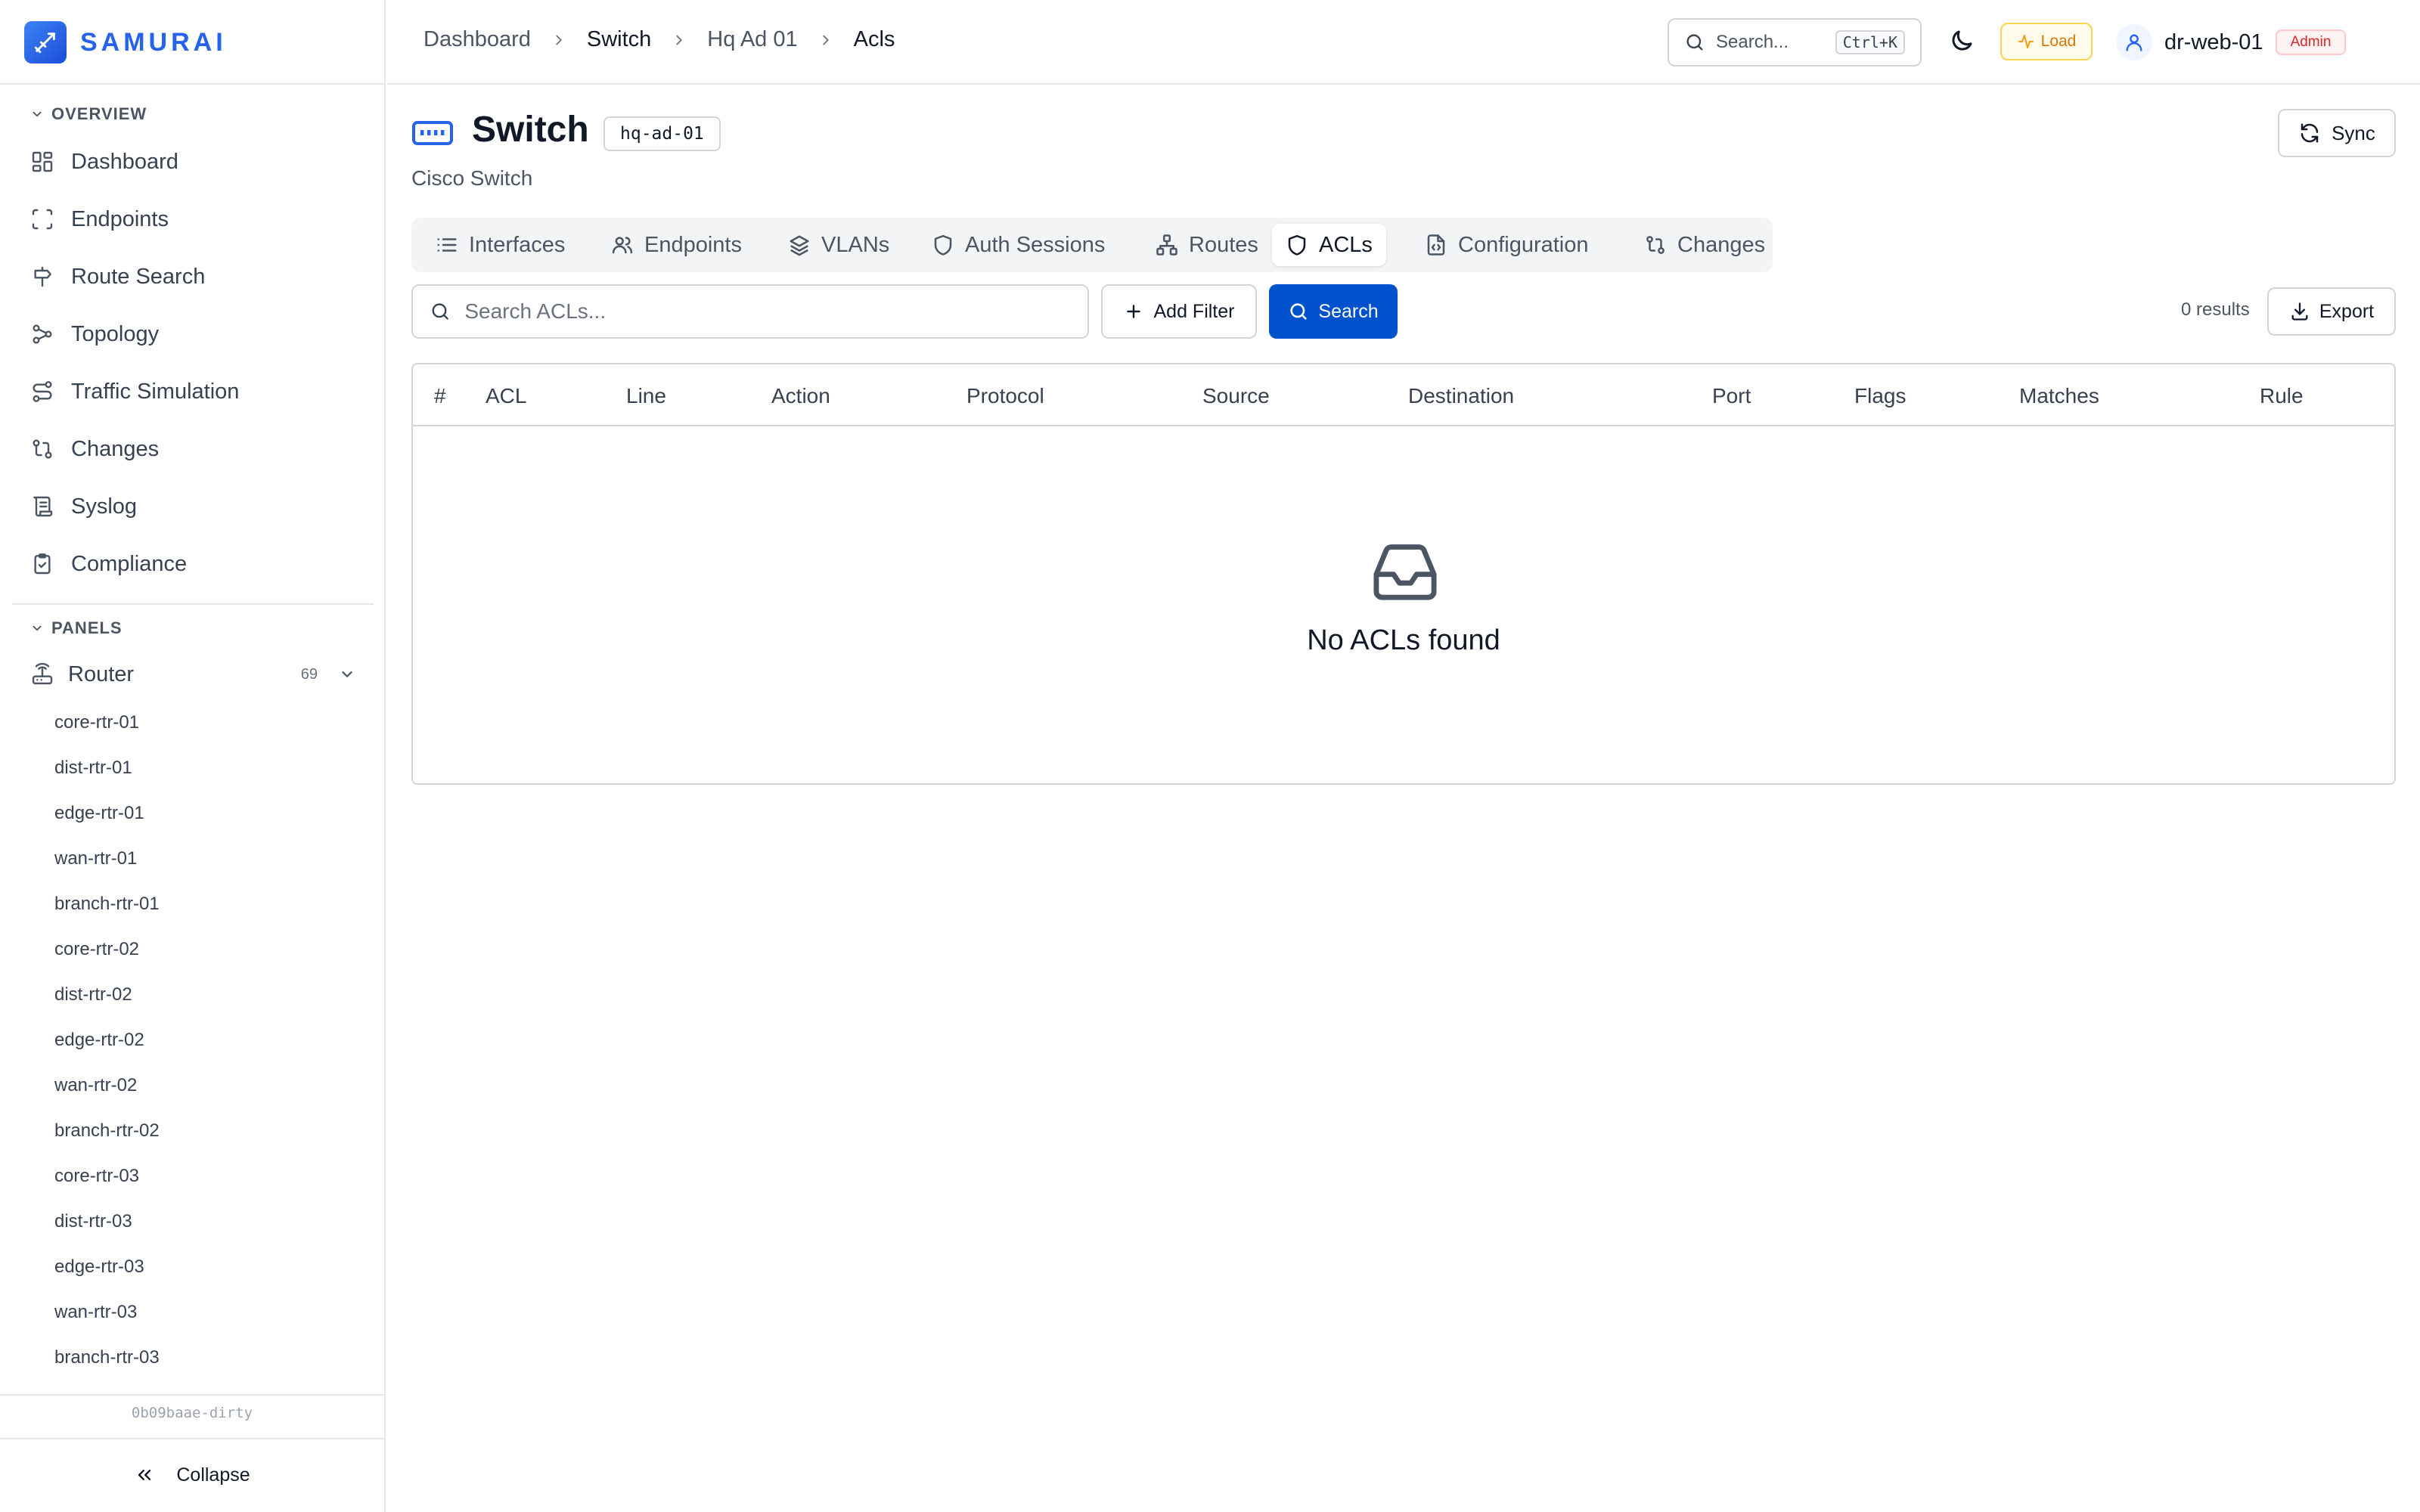 This screenshot has width=2420, height=1512. What do you see at coordinates (1207, 245) in the screenshot?
I see `tab-routes: Routes` at bounding box center [1207, 245].